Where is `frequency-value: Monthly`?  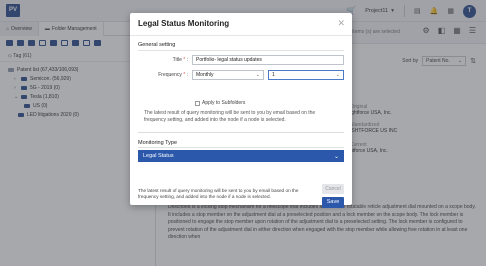 frequency-value: Monthly is located at coordinates (205, 75).